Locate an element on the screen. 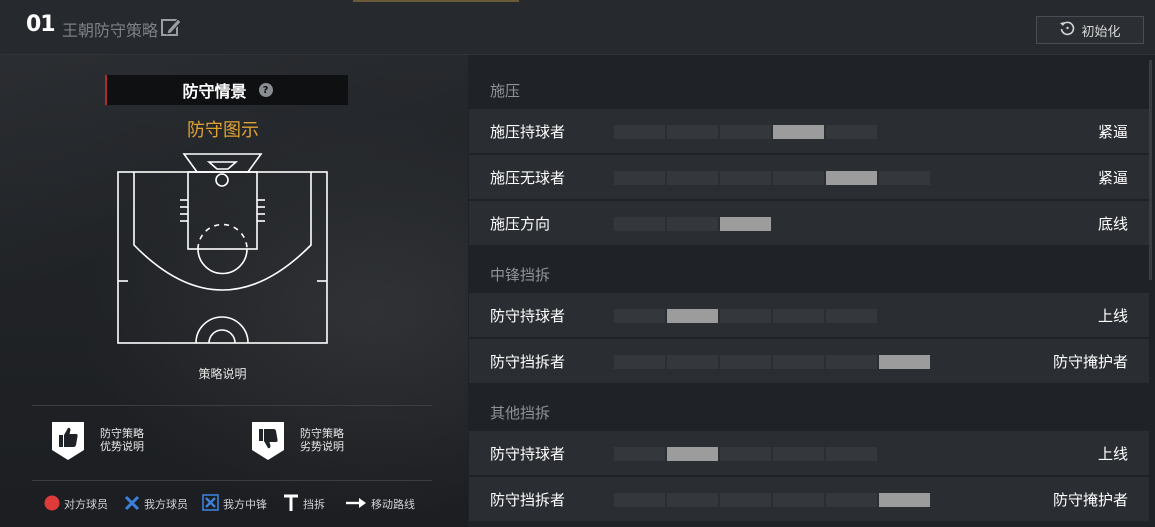 Image resolution: width=1155 pixels, height=527 pixels. legend-opponent-label: 对方球员 is located at coordinates (86, 504).